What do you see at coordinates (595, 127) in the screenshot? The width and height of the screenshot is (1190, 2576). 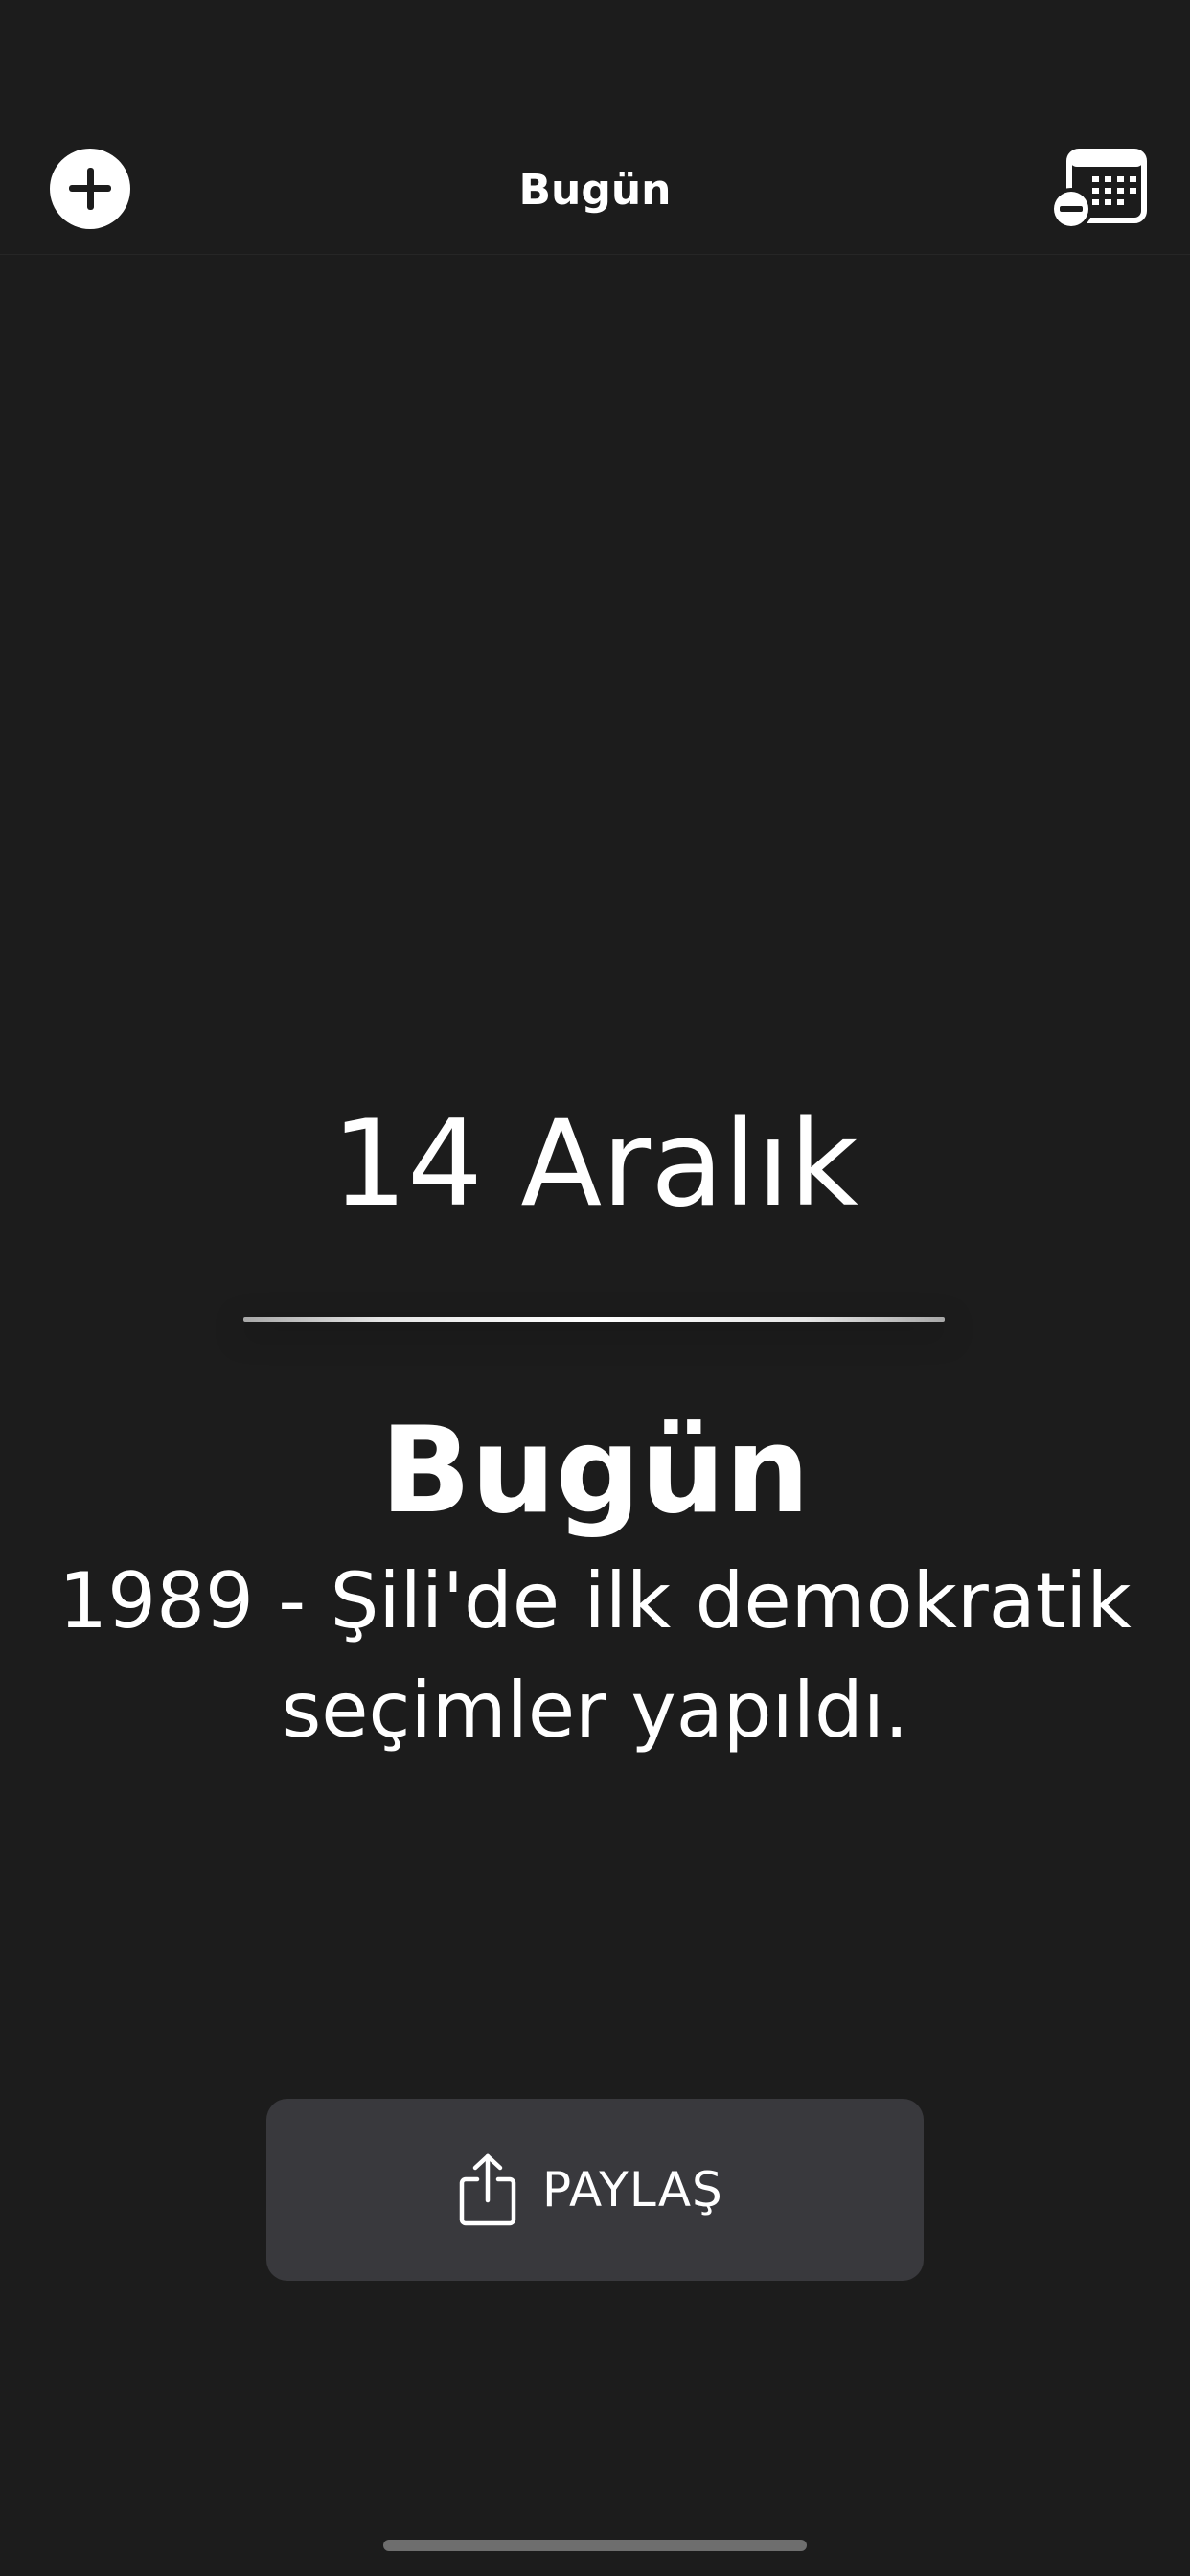 I see `navigation-bar: Bugün` at bounding box center [595, 127].